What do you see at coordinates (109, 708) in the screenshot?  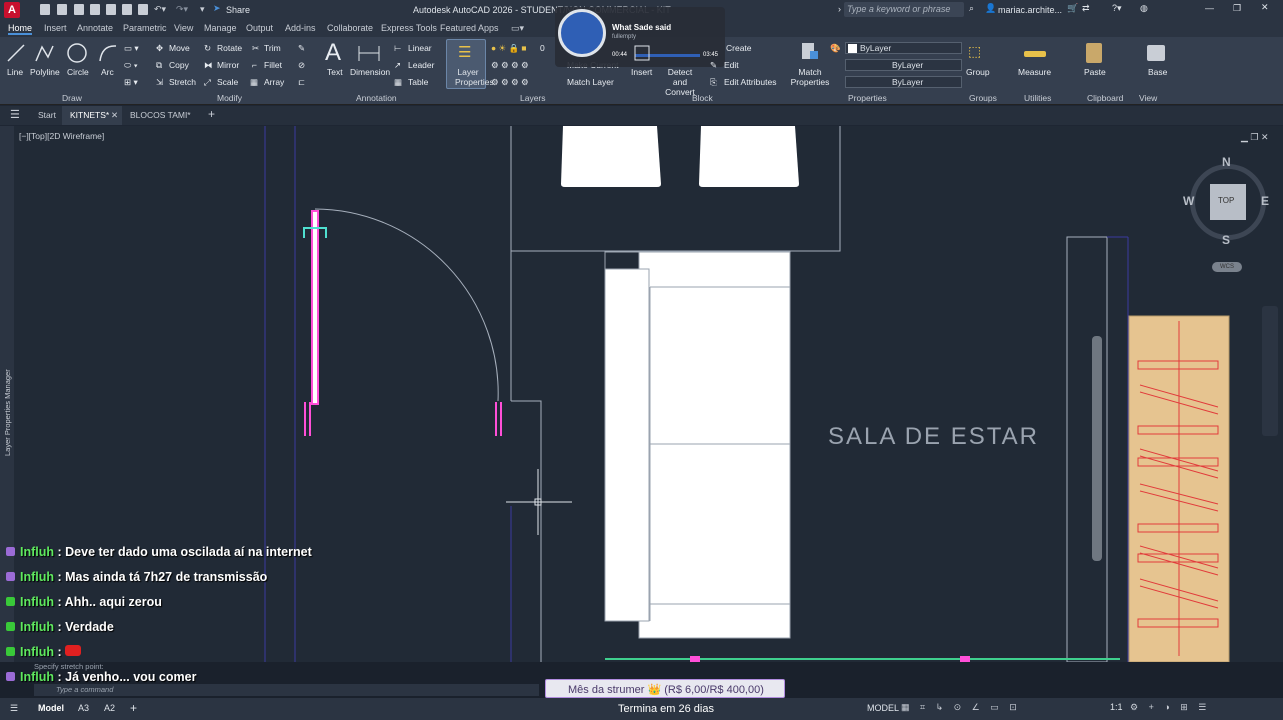 I see `tab-a2: A2` at bounding box center [109, 708].